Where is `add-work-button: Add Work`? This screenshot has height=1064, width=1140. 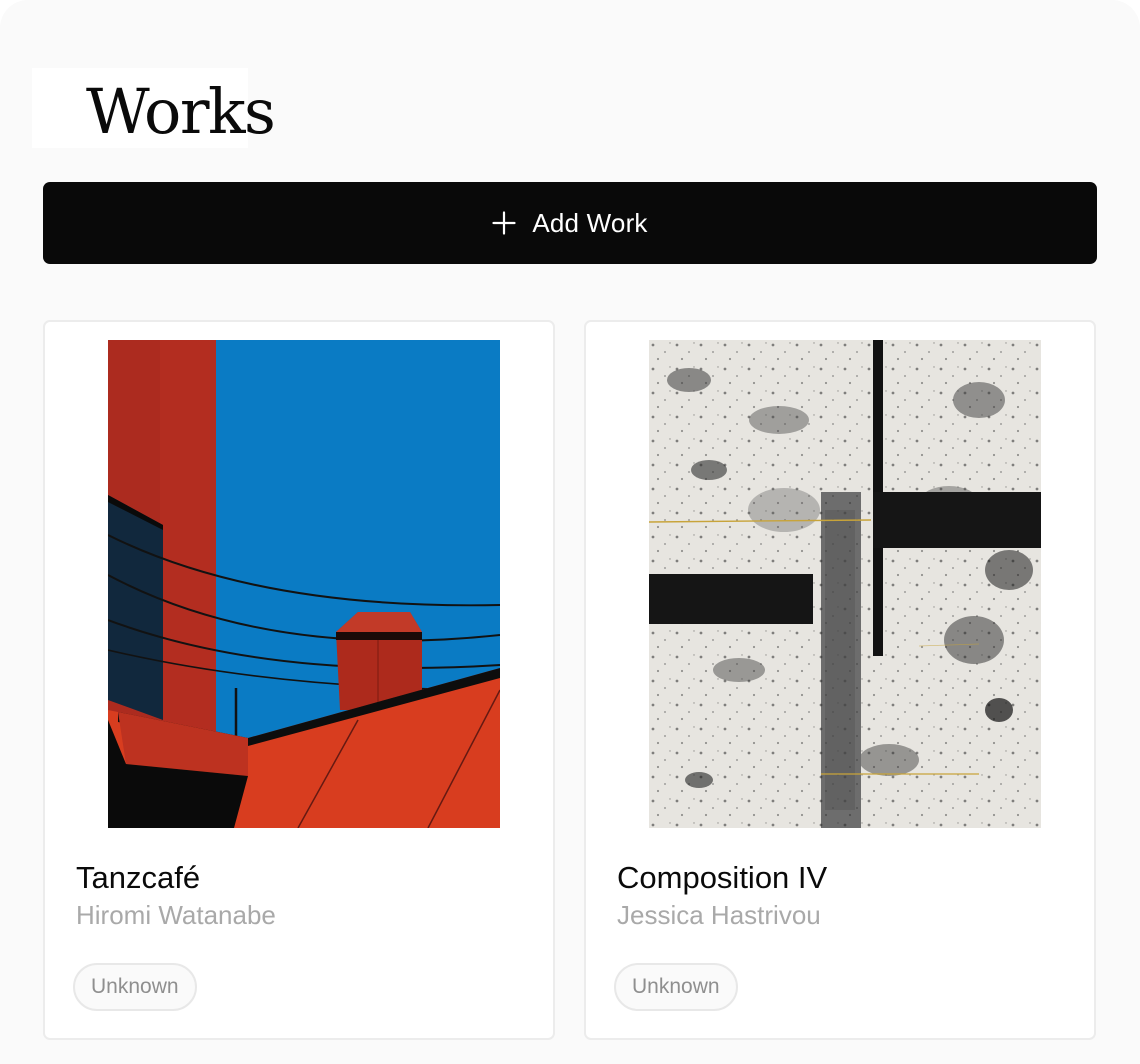 add-work-button: Add Work is located at coordinates (570, 223).